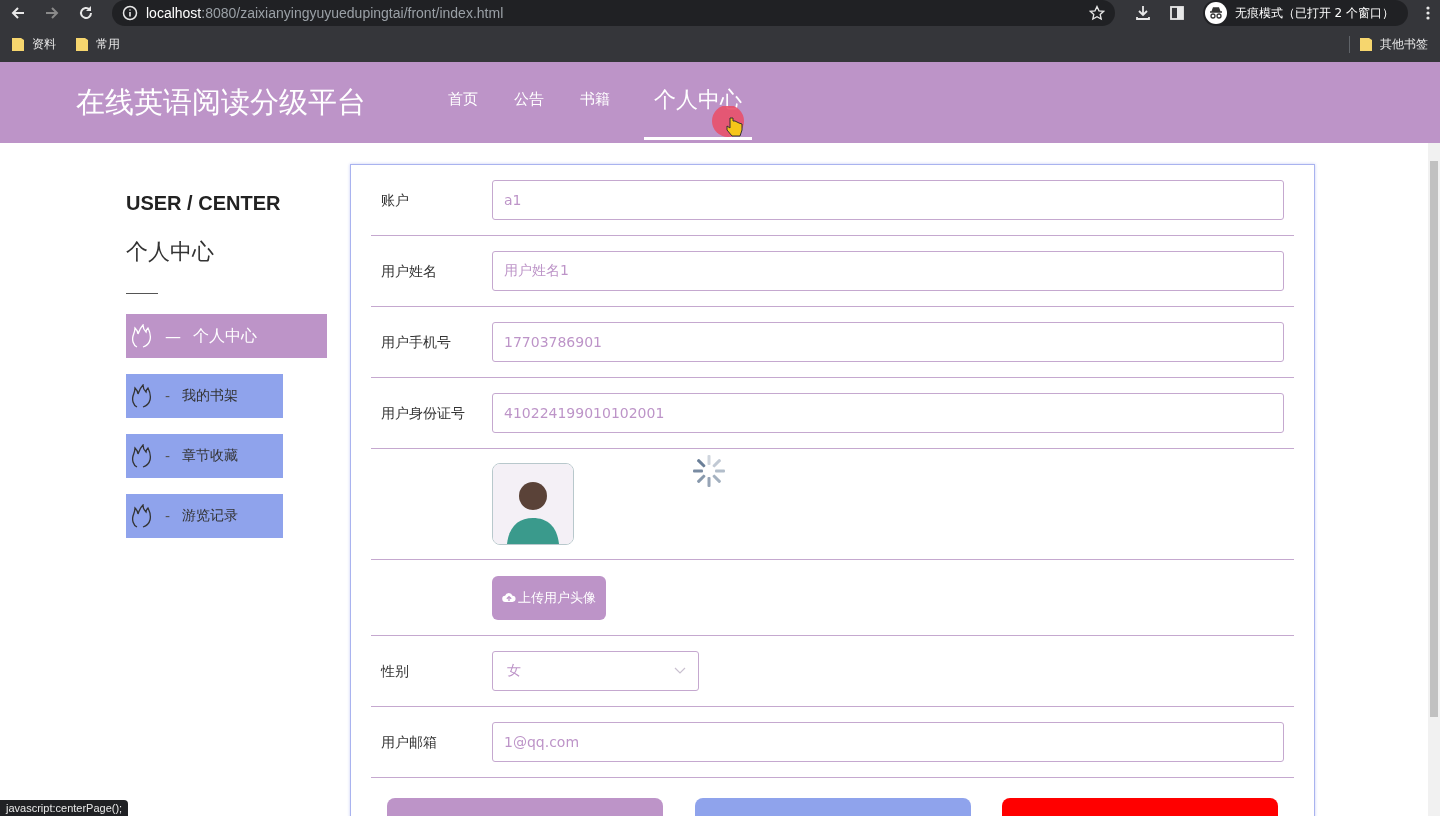 Image resolution: width=1440 pixels, height=816 pixels. Describe the element at coordinates (463, 101) in the screenshot. I see `nav-tab: 首页` at that location.